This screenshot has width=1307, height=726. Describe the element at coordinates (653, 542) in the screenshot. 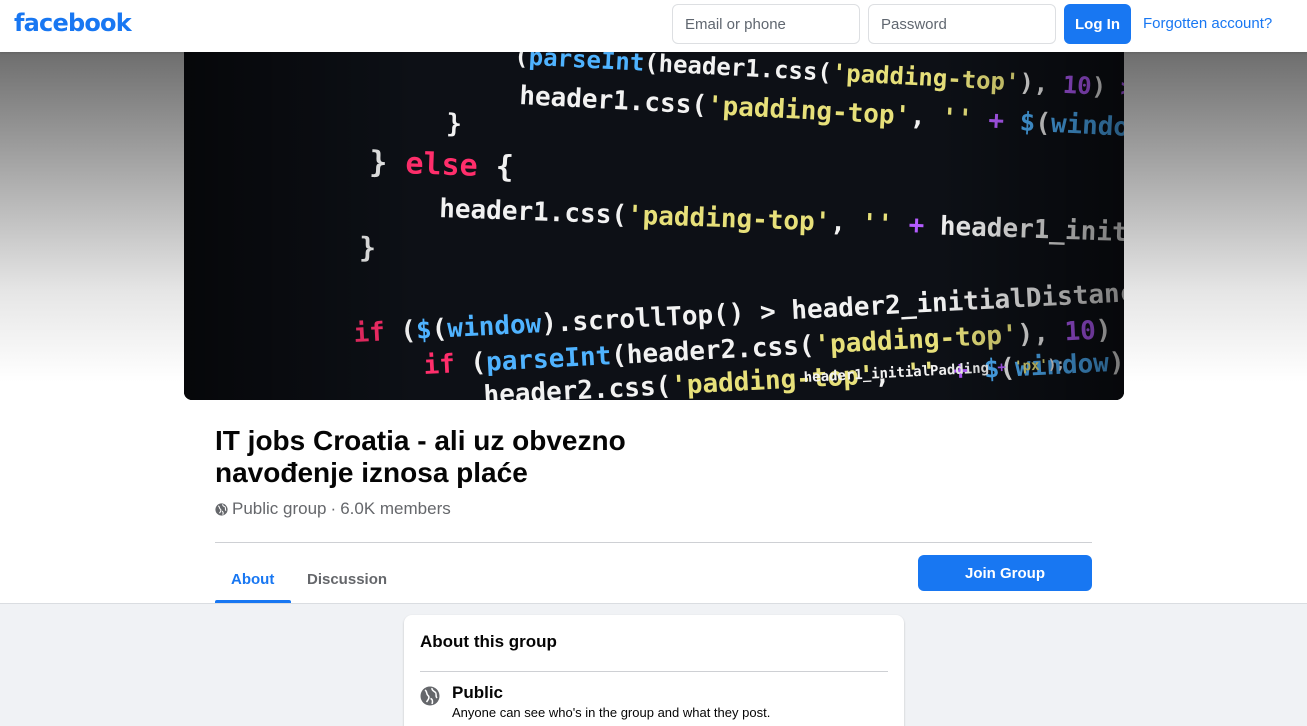

I see `header-divider` at that location.